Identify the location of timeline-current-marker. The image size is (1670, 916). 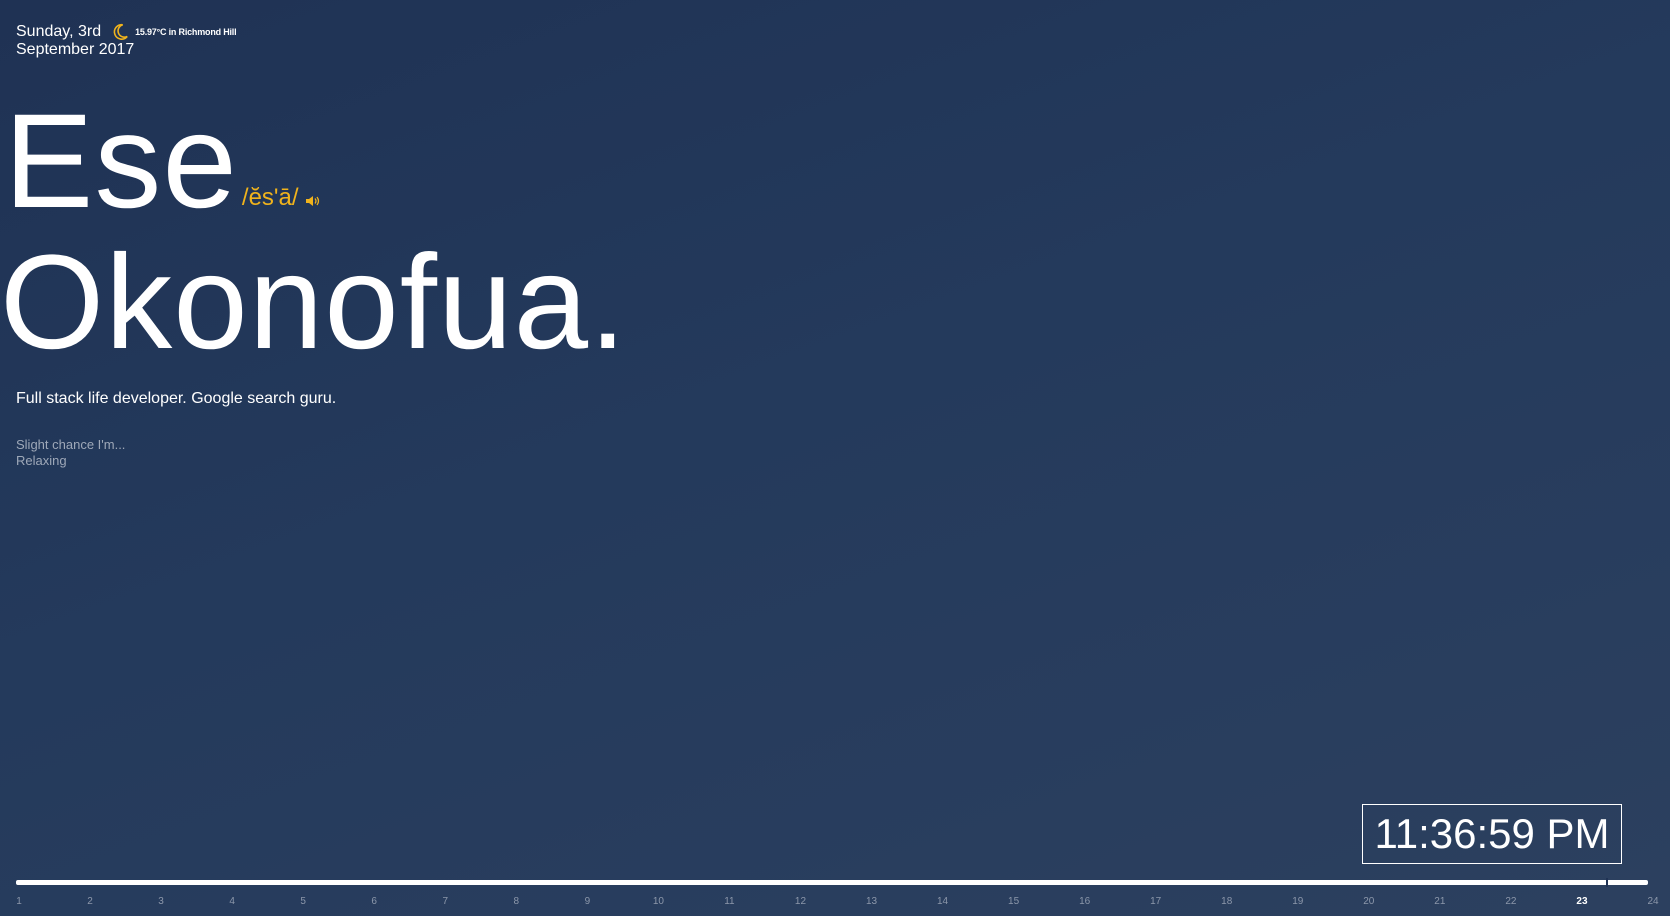
(1607, 882).